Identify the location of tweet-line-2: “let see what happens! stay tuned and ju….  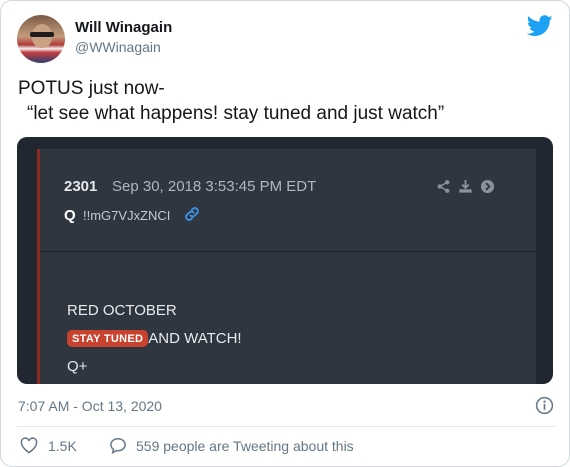
(236, 113).